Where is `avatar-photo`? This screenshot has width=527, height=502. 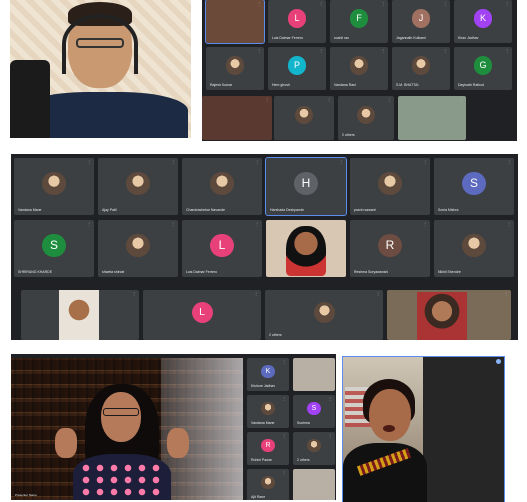 avatar-photo is located at coordinates (359, 65).